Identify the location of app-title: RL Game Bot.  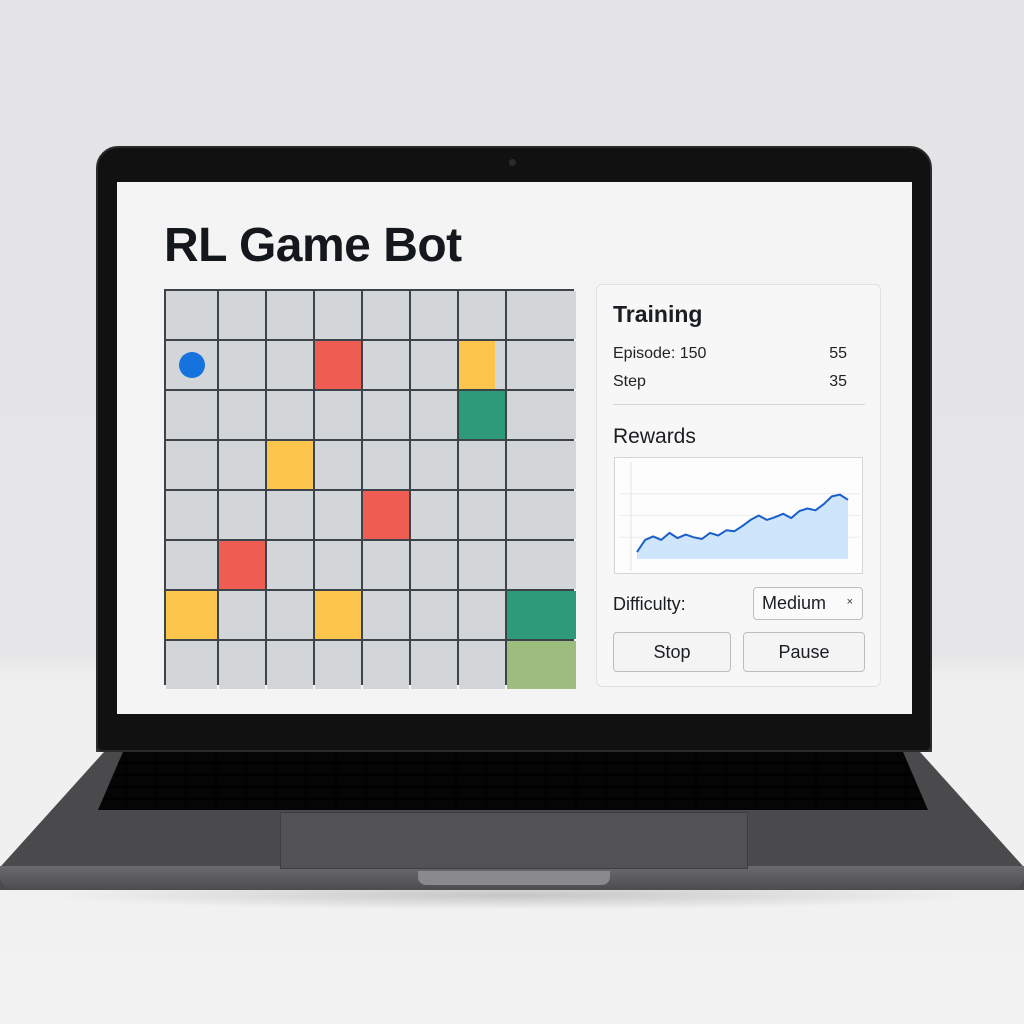
(313, 245).